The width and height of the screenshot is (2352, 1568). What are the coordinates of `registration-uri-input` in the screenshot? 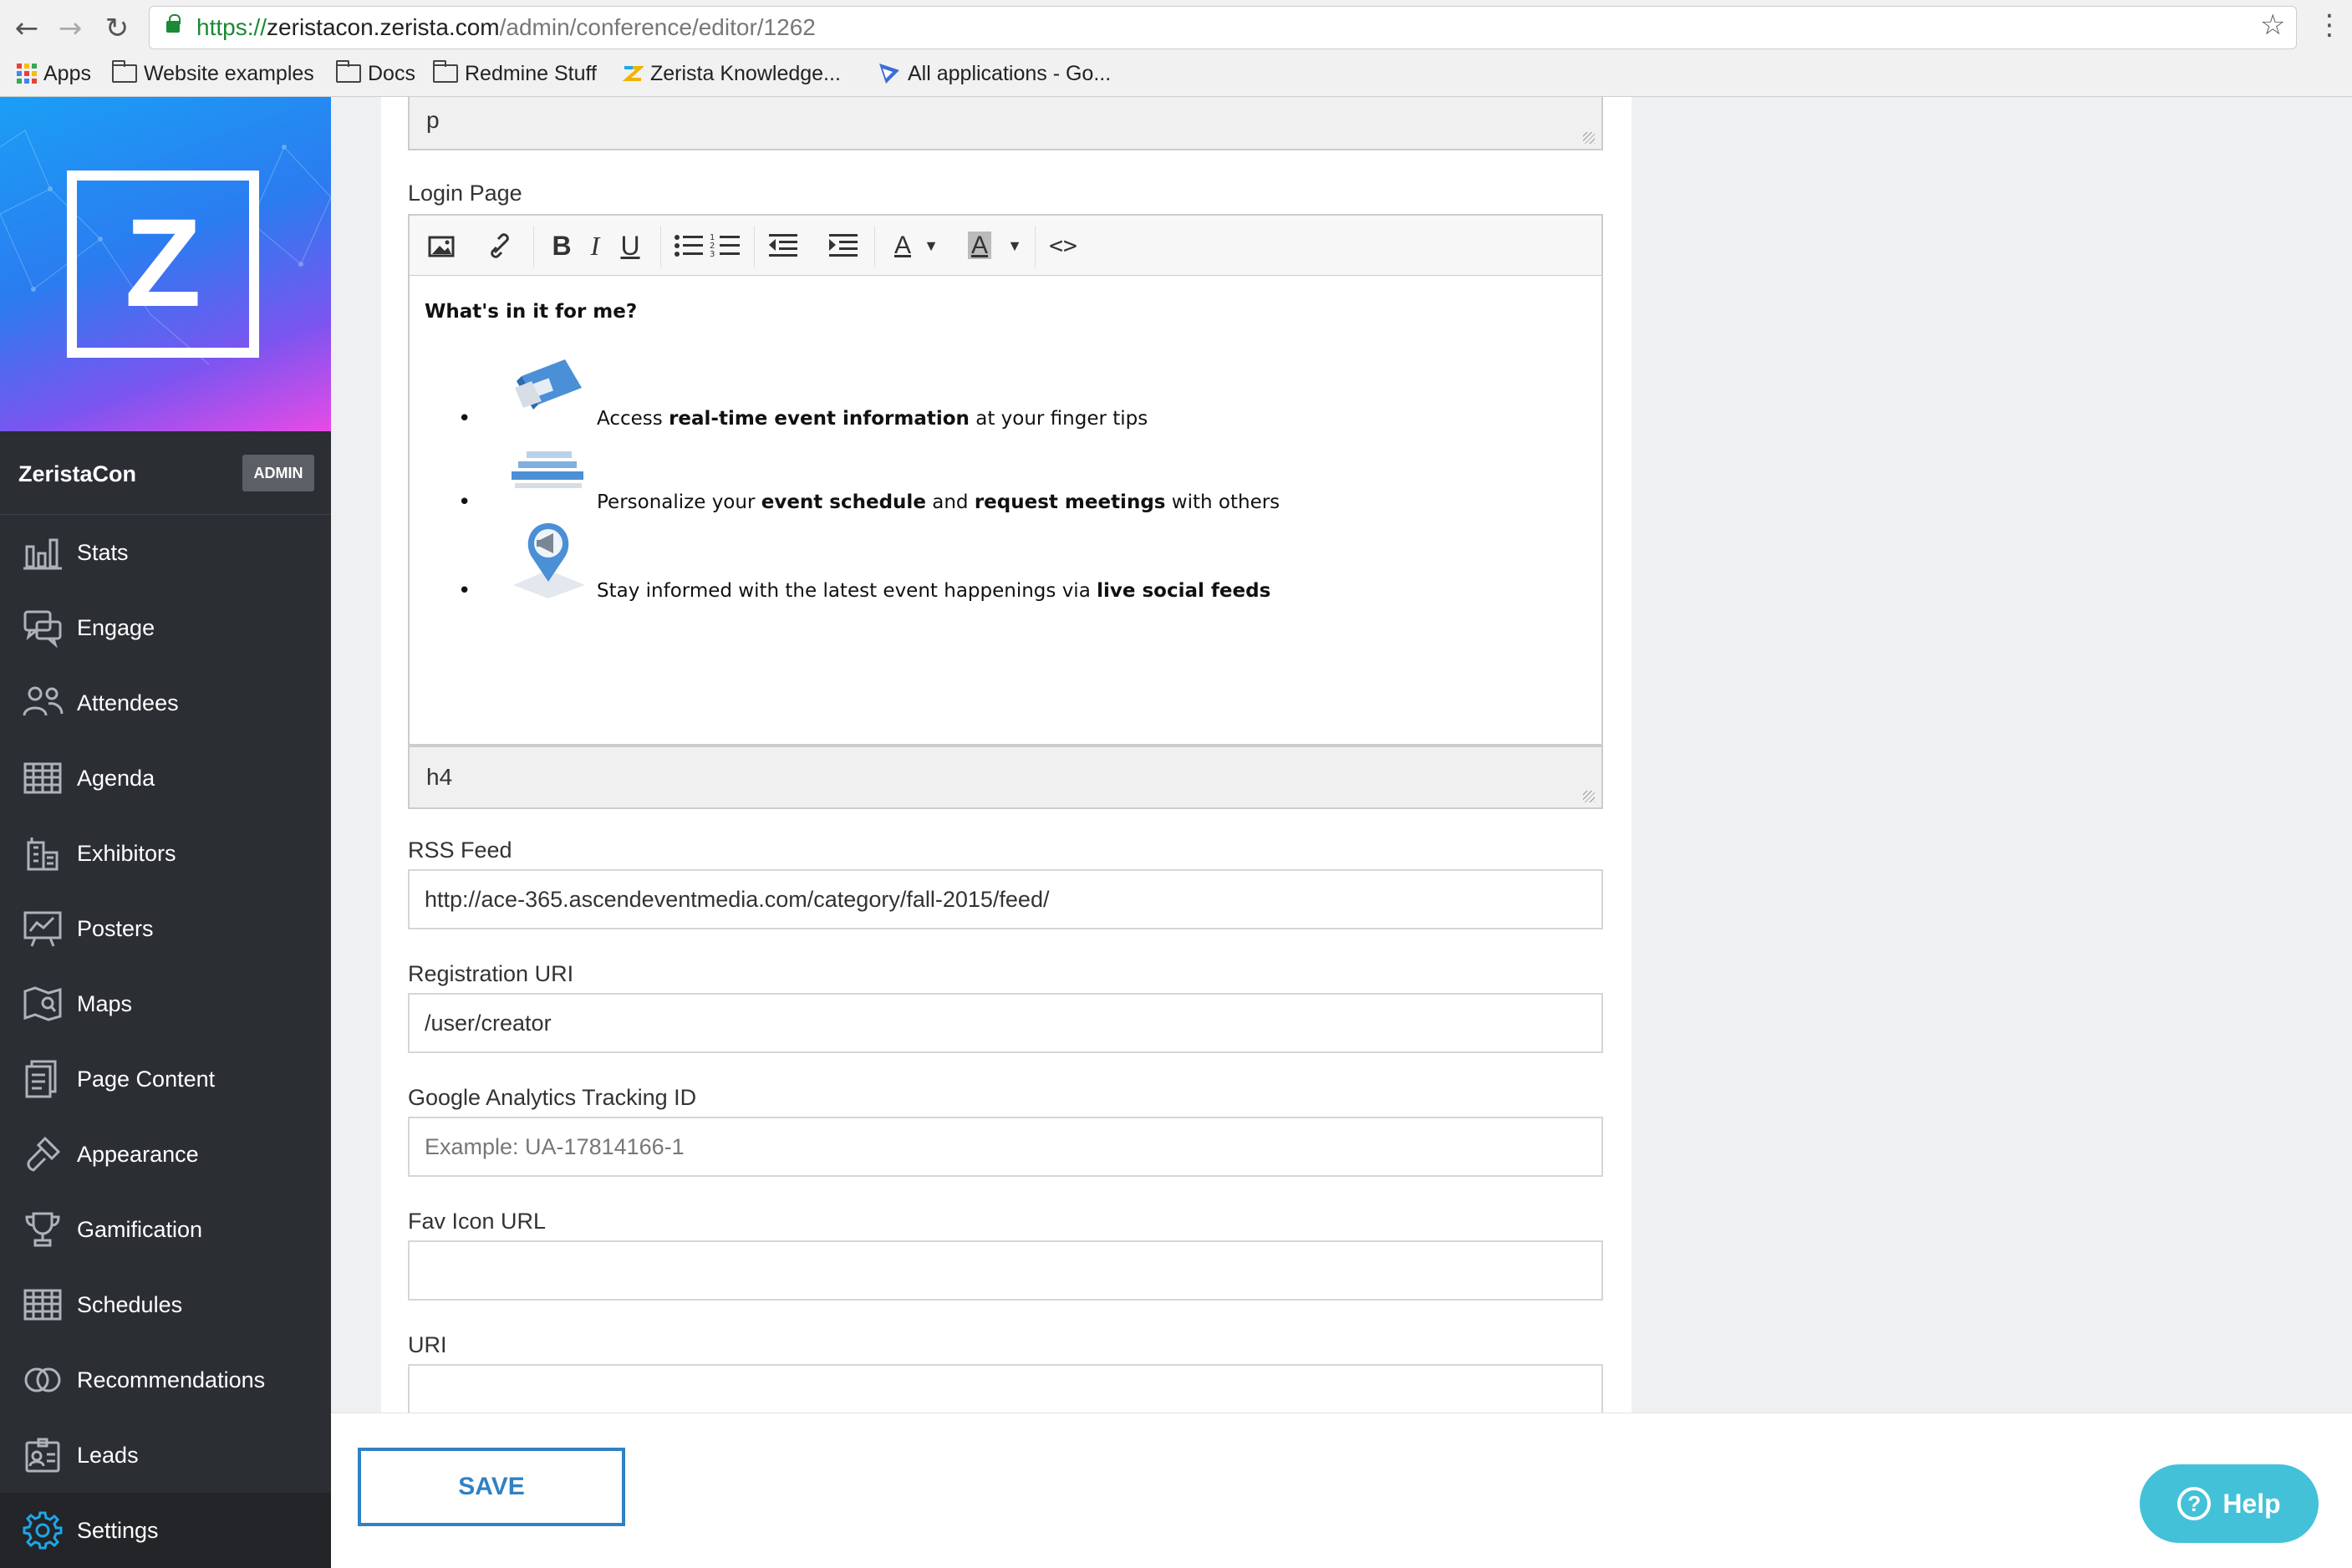 It's located at (1005, 1023).